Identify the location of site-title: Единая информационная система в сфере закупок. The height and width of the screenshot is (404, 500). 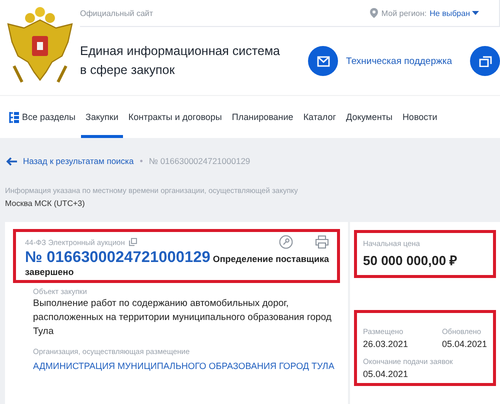
(180, 61).